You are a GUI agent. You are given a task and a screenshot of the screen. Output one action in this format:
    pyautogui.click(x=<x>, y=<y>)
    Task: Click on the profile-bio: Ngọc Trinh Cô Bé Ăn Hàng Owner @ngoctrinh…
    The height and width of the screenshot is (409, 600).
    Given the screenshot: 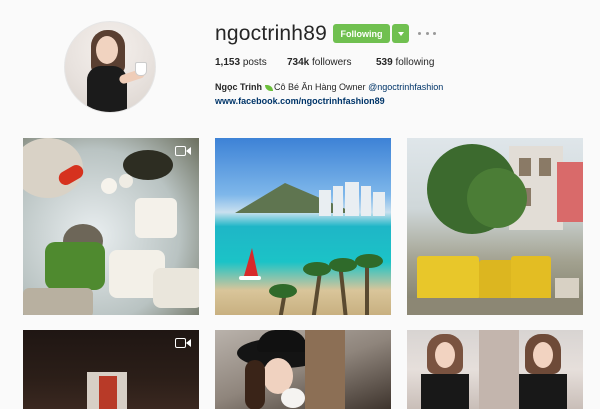 What is the action you would take?
    pyautogui.click(x=329, y=87)
    